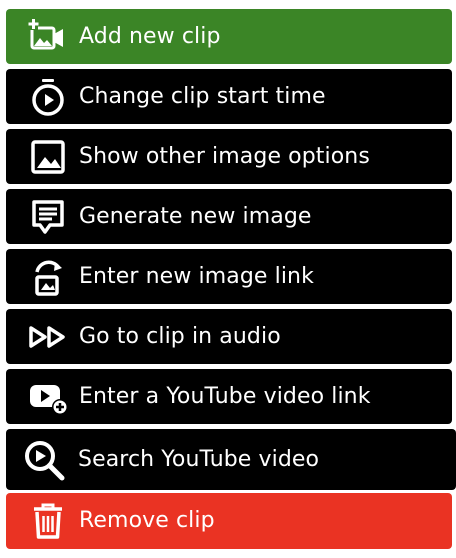 The image size is (456, 558). Describe the element at coordinates (48, 157) in the screenshot. I see `image-icon` at that location.